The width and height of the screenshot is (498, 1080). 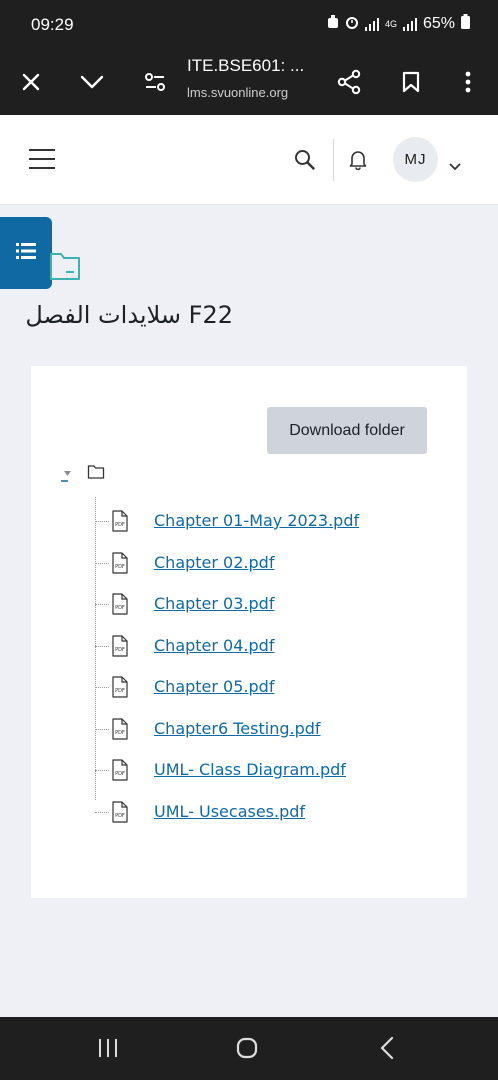 I want to click on bookmark-icon, so click(x=411, y=82).